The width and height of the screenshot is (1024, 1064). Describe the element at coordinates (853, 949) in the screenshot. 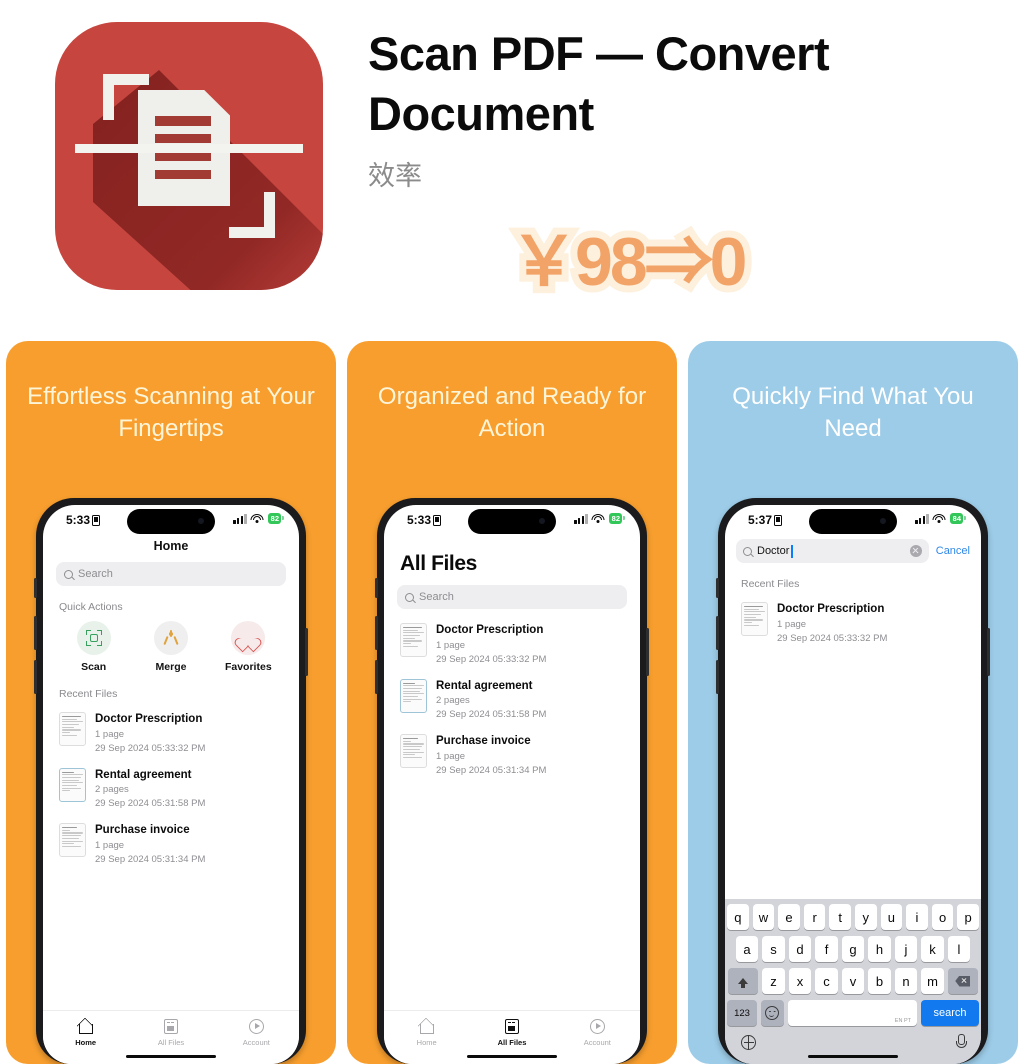

I see `key-g: g` at that location.